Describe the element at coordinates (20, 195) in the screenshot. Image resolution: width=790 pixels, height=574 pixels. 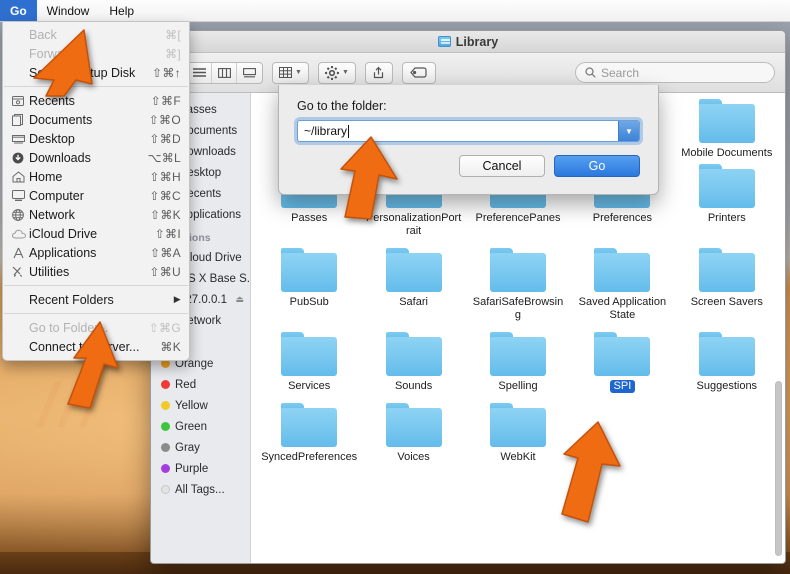
I see `computer-icon` at that location.